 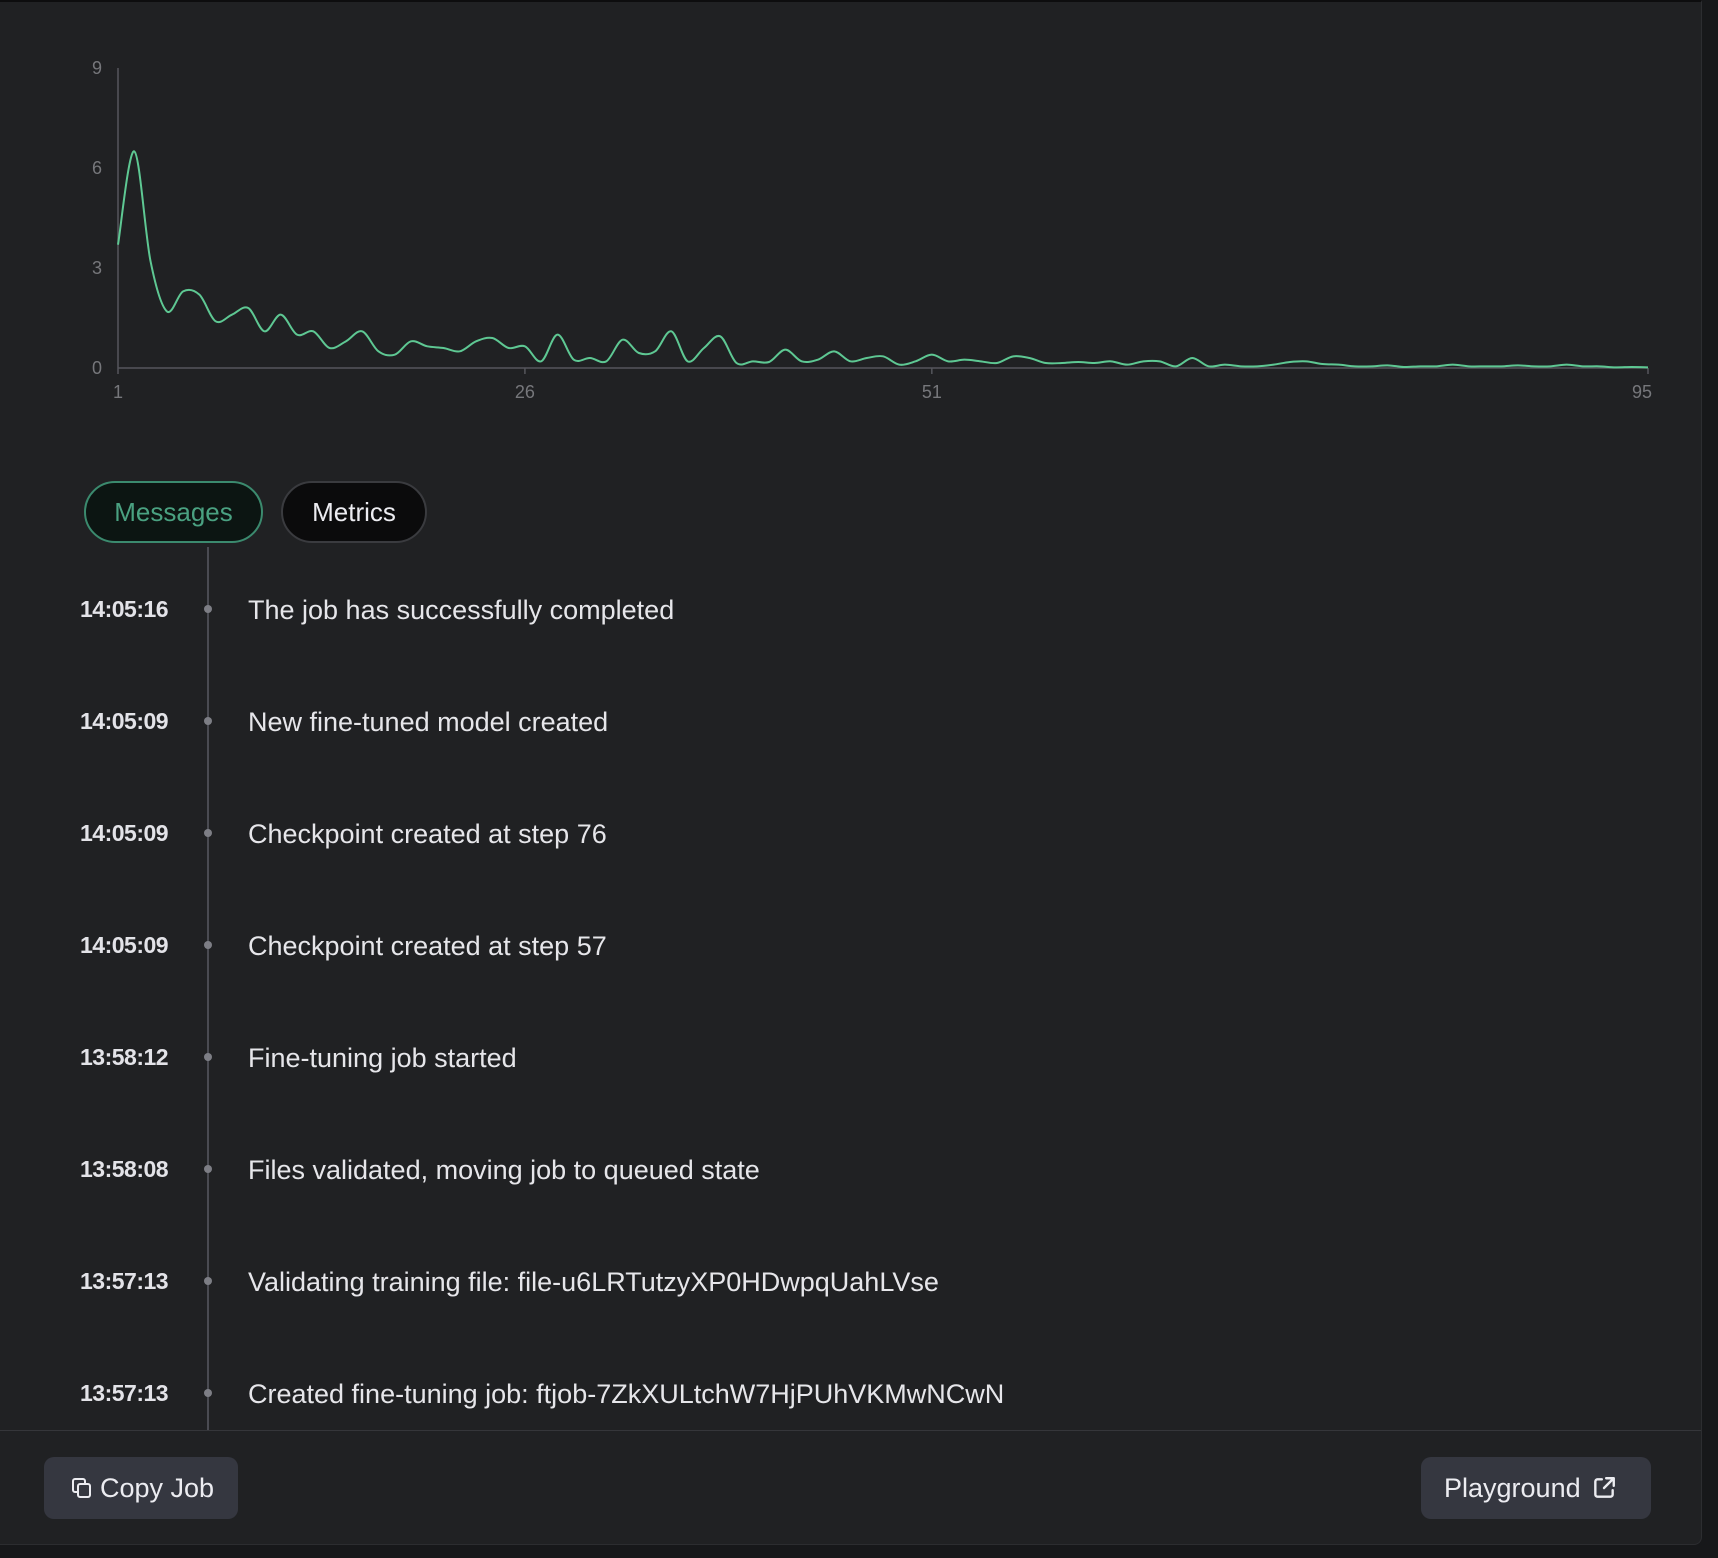 What do you see at coordinates (97, 168) in the screenshot?
I see `y-tick-label: 6` at bounding box center [97, 168].